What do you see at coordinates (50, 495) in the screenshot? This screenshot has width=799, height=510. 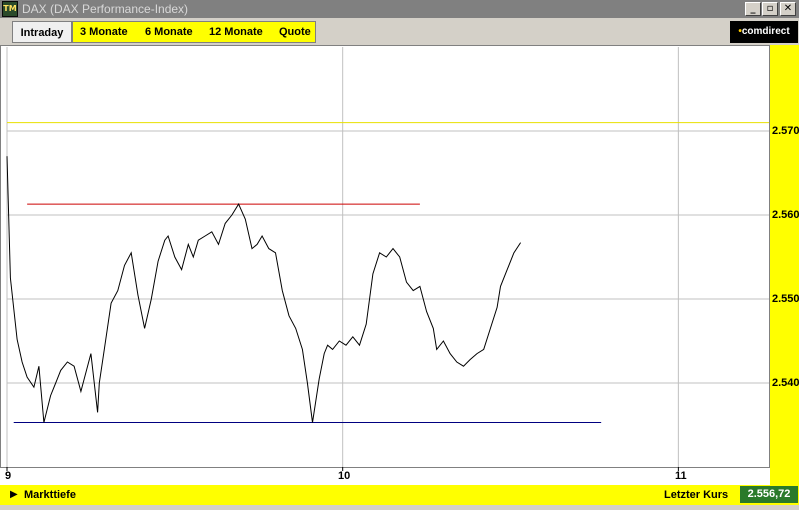 I see `markttiefe-link: Markttiefe` at bounding box center [50, 495].